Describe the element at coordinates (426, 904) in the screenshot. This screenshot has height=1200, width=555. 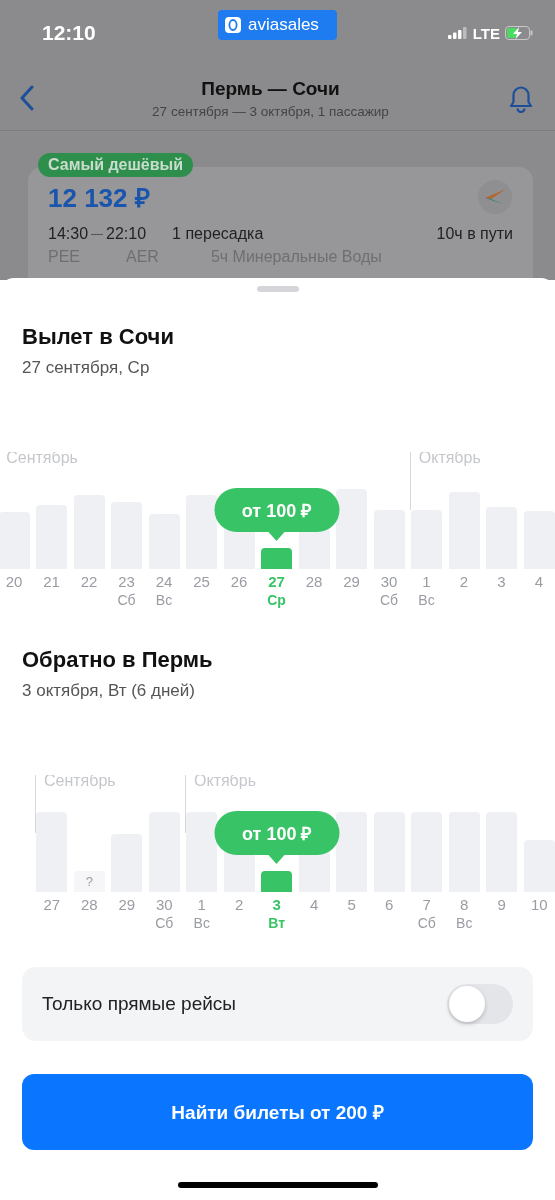
I see `day-number: 7` at that location.